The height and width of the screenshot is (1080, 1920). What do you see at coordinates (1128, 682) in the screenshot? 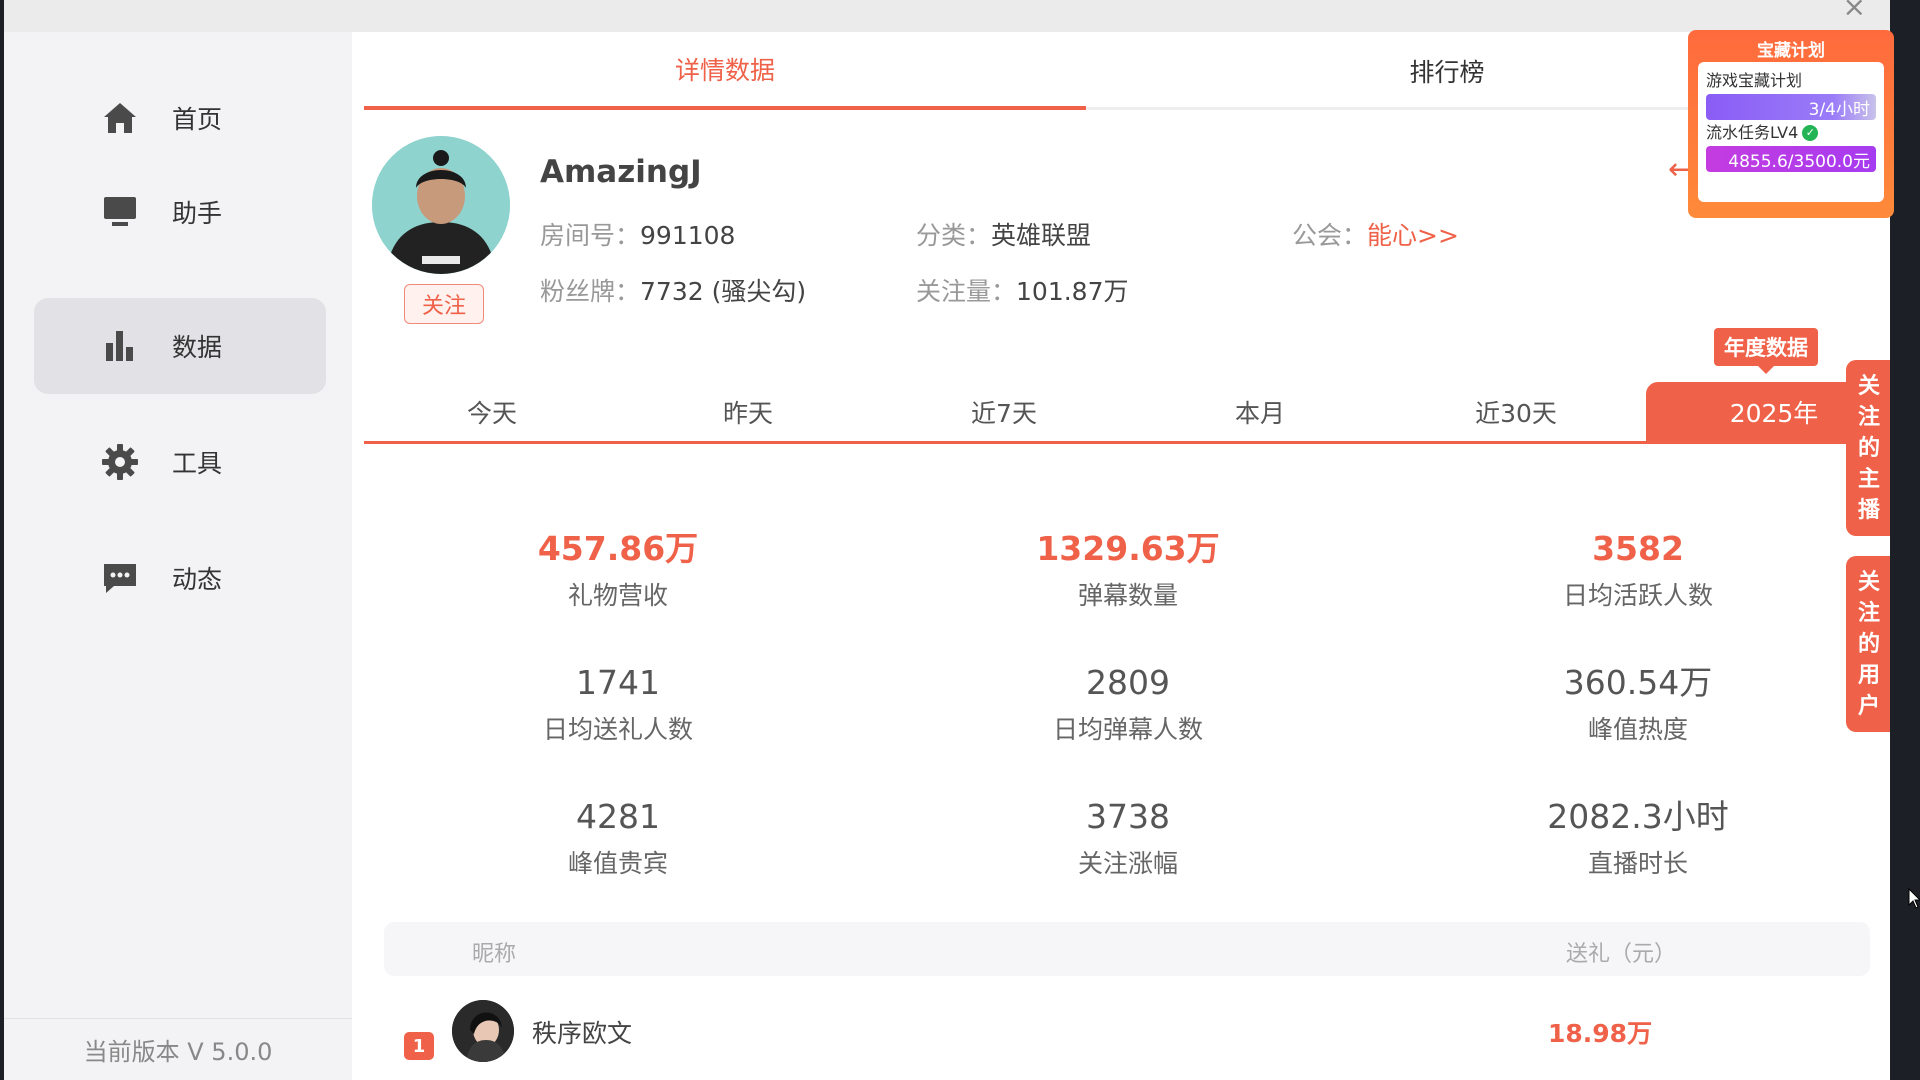
I see `stat-value: 2809` at bounding box center [1128, 682].